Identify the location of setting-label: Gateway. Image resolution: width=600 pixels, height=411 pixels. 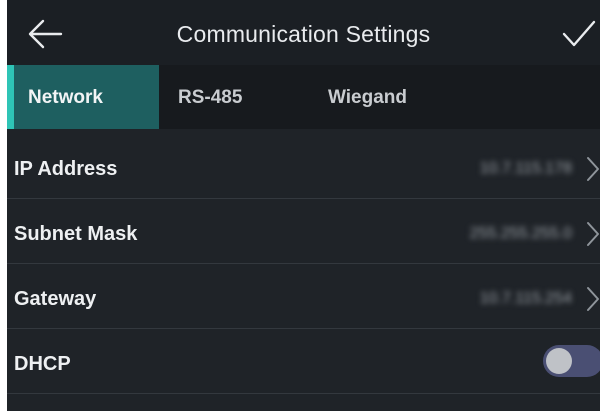
(55, 299).